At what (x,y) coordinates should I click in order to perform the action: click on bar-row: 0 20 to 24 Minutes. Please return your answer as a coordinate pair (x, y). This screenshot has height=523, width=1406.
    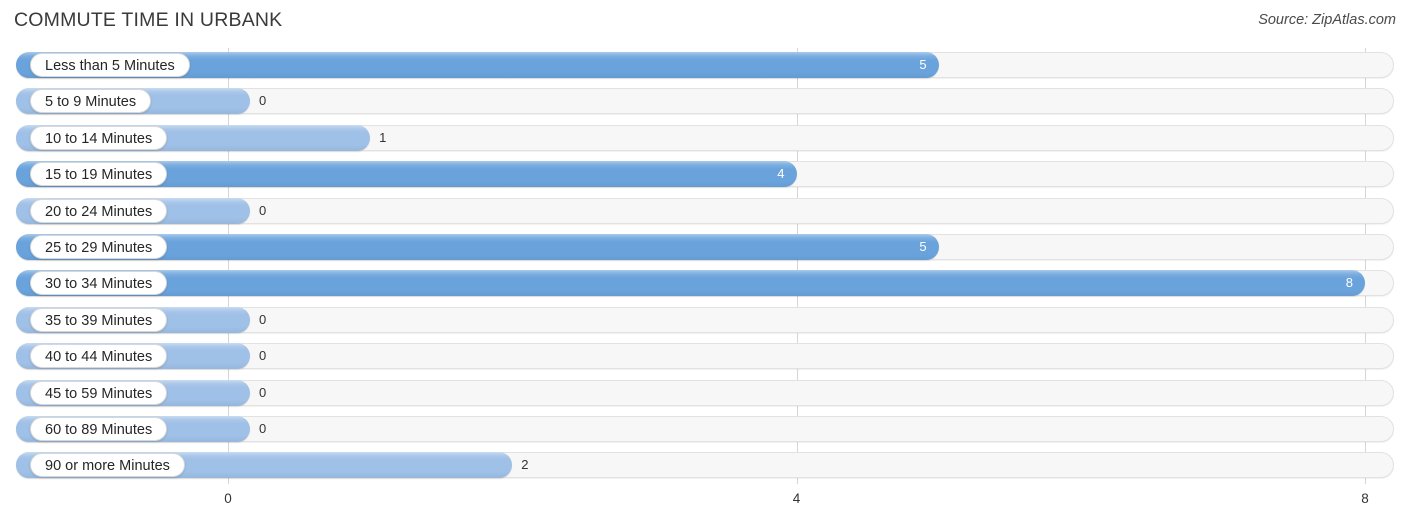
    Looking at the image, I should click on (705, 210).